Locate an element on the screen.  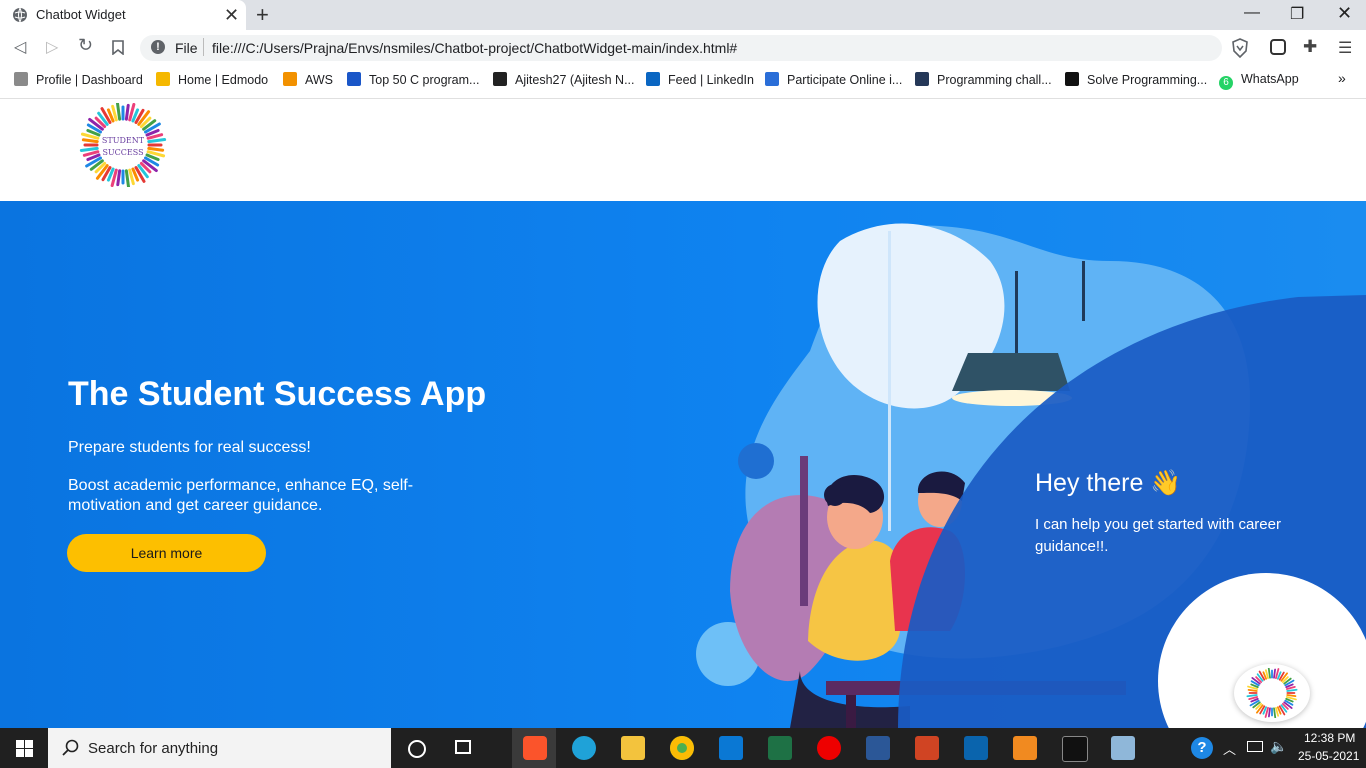
logo-text-line-1: STUDENT is located at coordinates (123, 140).